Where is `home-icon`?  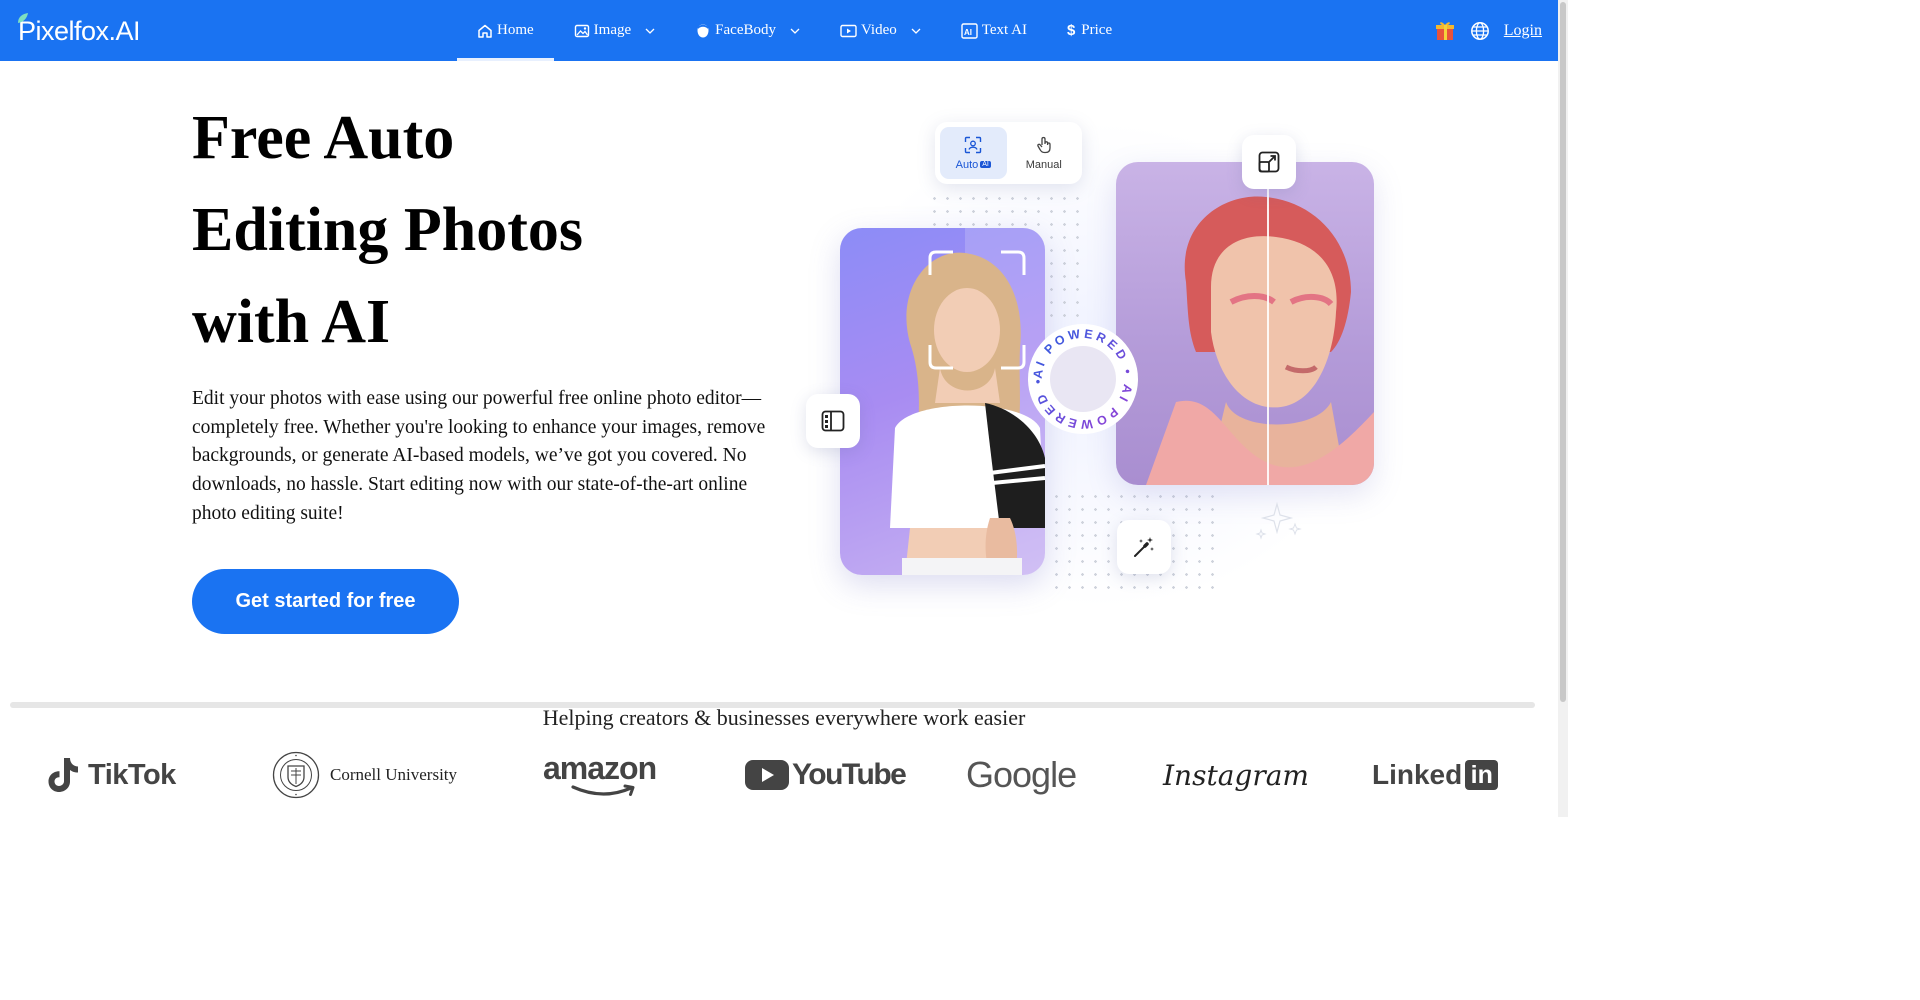 home-icon is located at coordinates (485, 31).